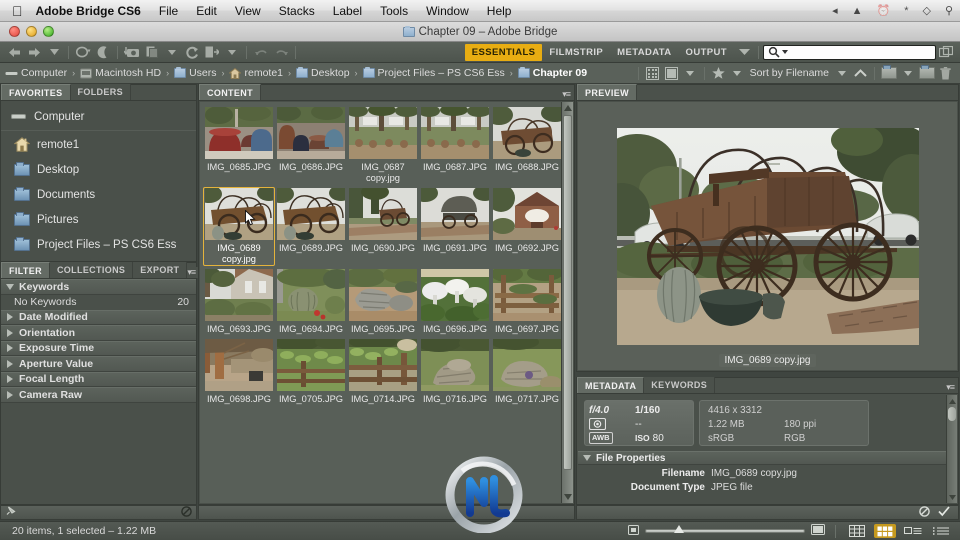  What do you see at coordinates (103, 52) in the screenshot?
I see `moon-icon` at bounding box center [103, 52].